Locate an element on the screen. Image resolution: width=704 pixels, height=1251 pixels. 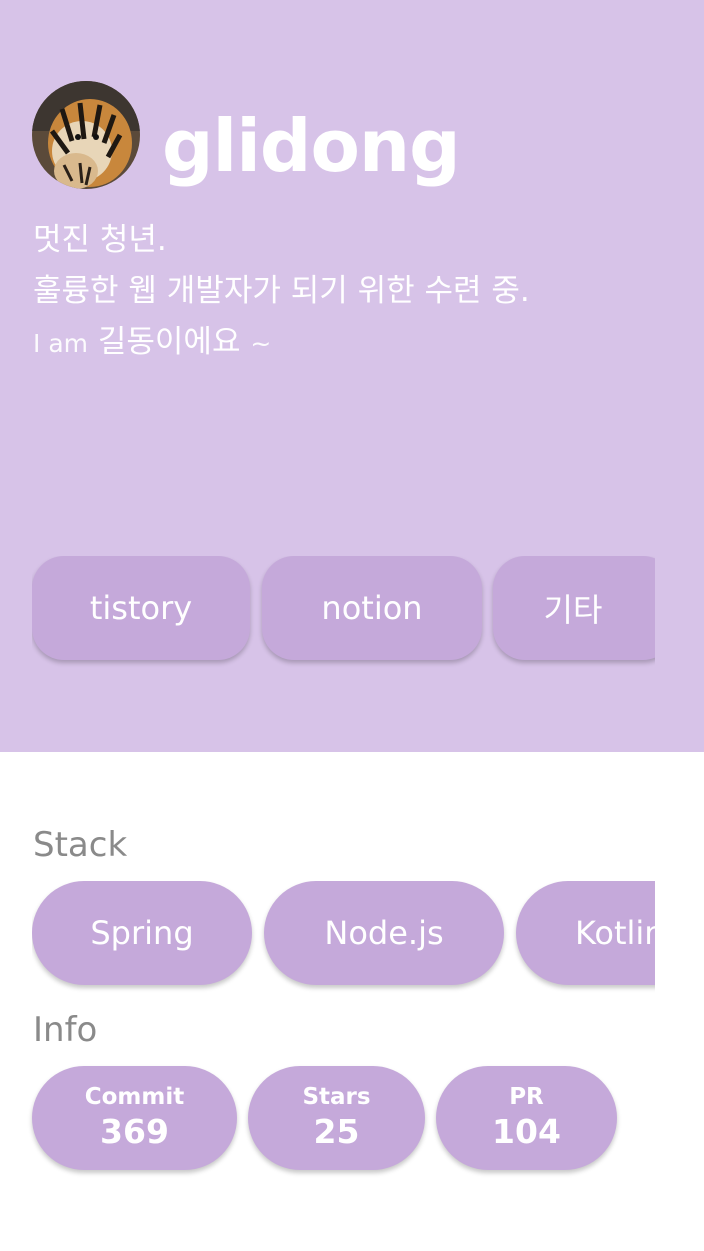
stat-pr-label: PR is located at coordinates (526, 1097).